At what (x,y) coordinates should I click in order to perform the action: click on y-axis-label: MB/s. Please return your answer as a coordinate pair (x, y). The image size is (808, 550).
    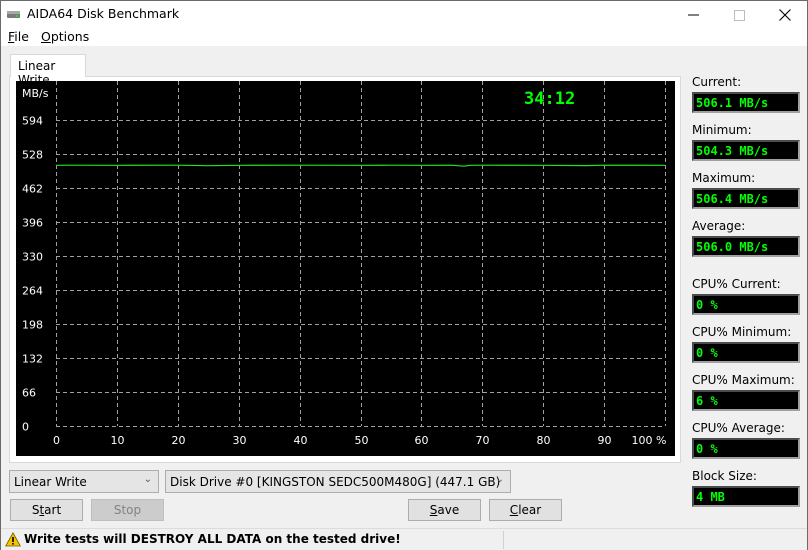
    Looking at the image, I should click on (35, 93).